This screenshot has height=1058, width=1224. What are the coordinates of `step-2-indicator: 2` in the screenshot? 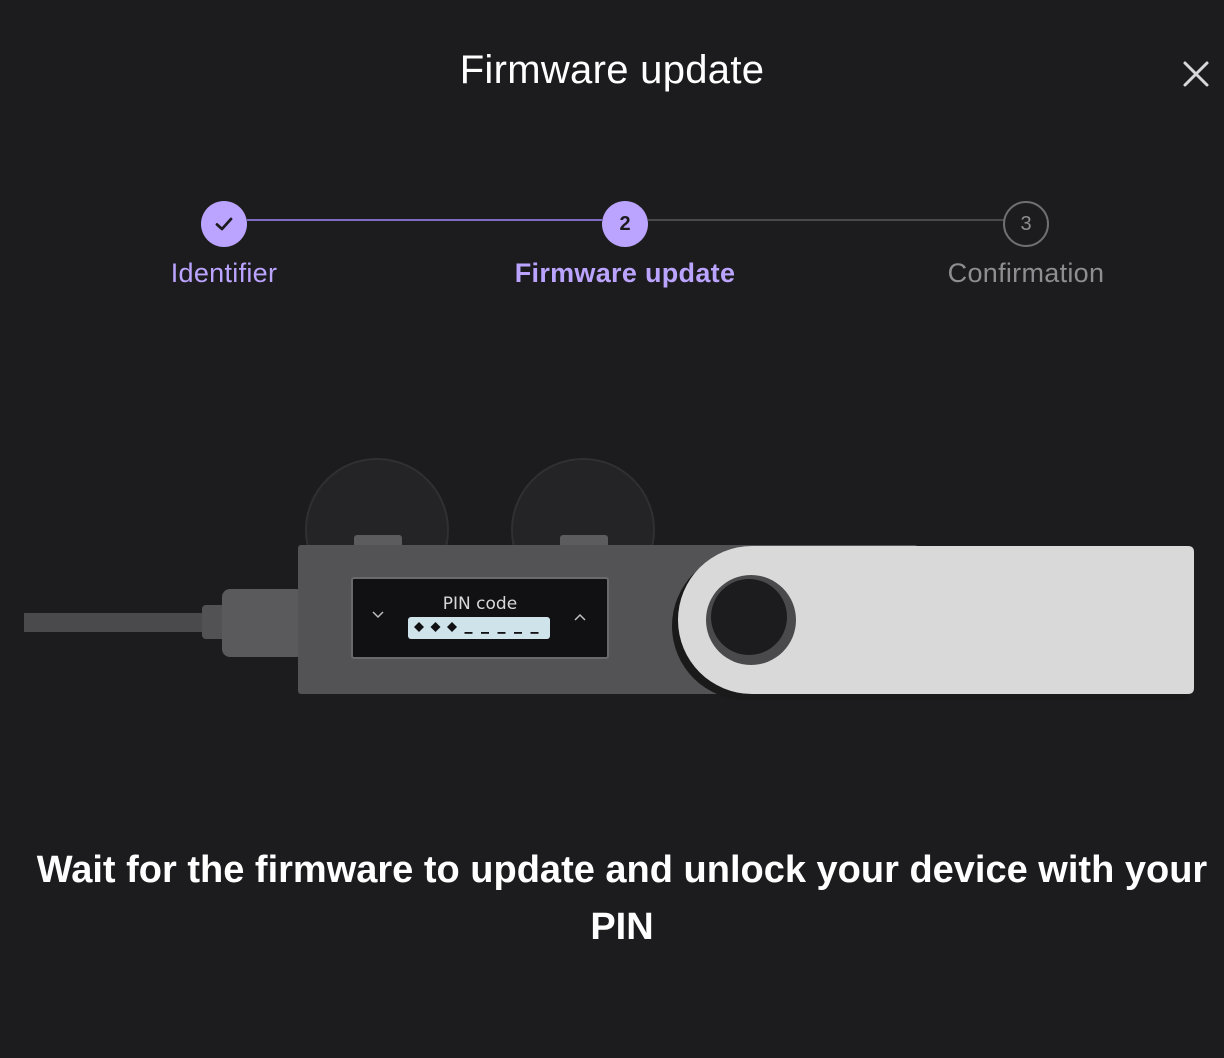 It's located at (625, 224).